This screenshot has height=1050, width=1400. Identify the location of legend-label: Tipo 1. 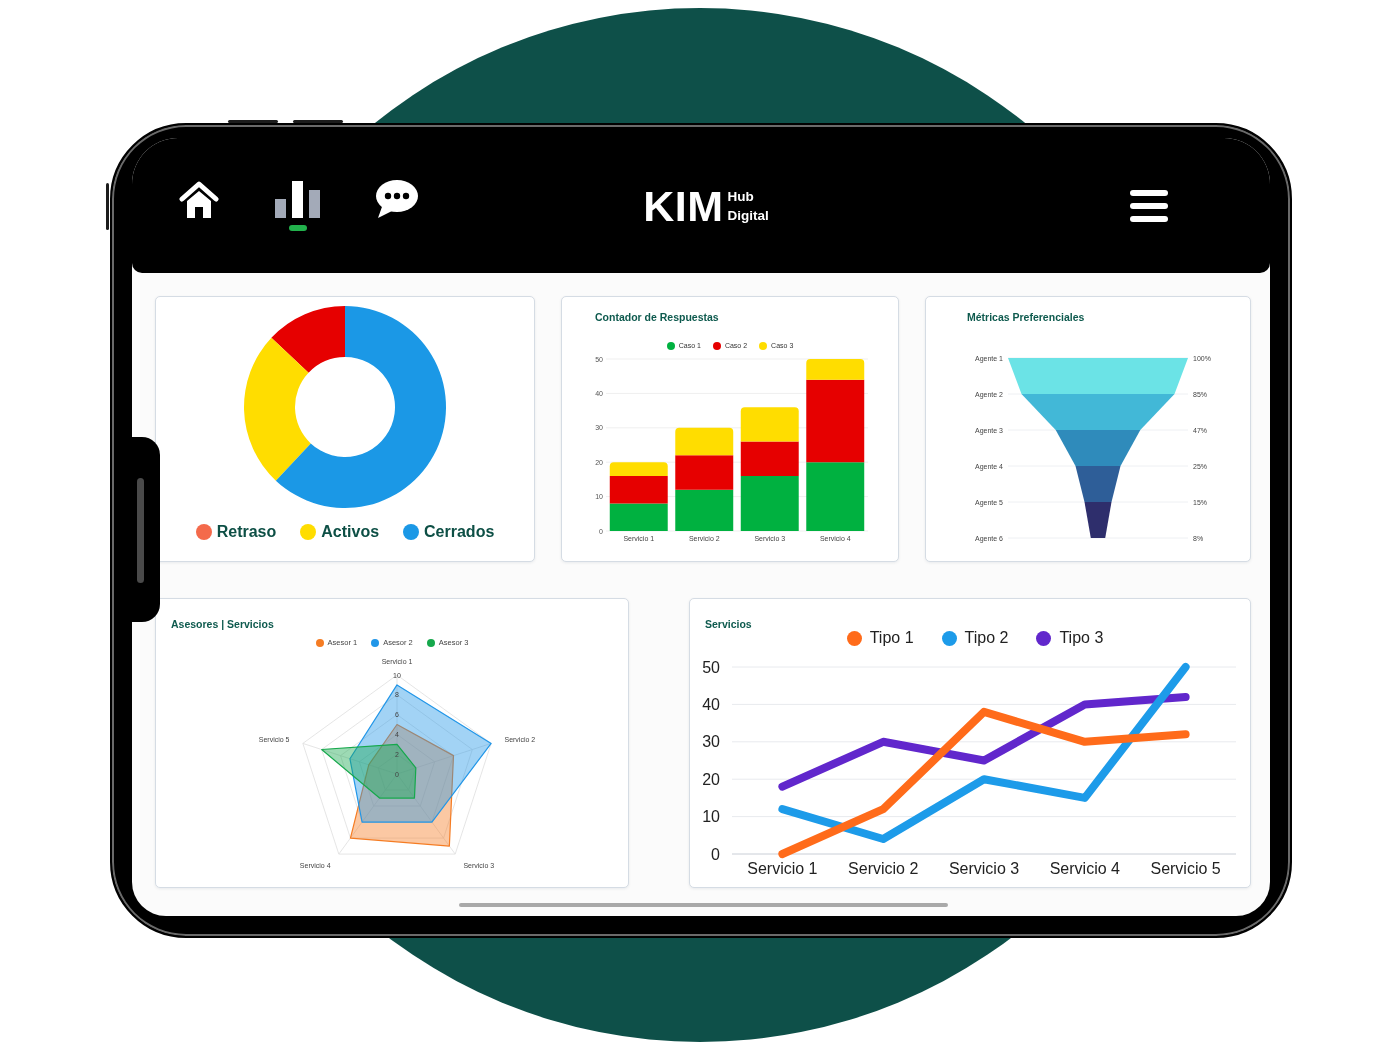
(891, 638).